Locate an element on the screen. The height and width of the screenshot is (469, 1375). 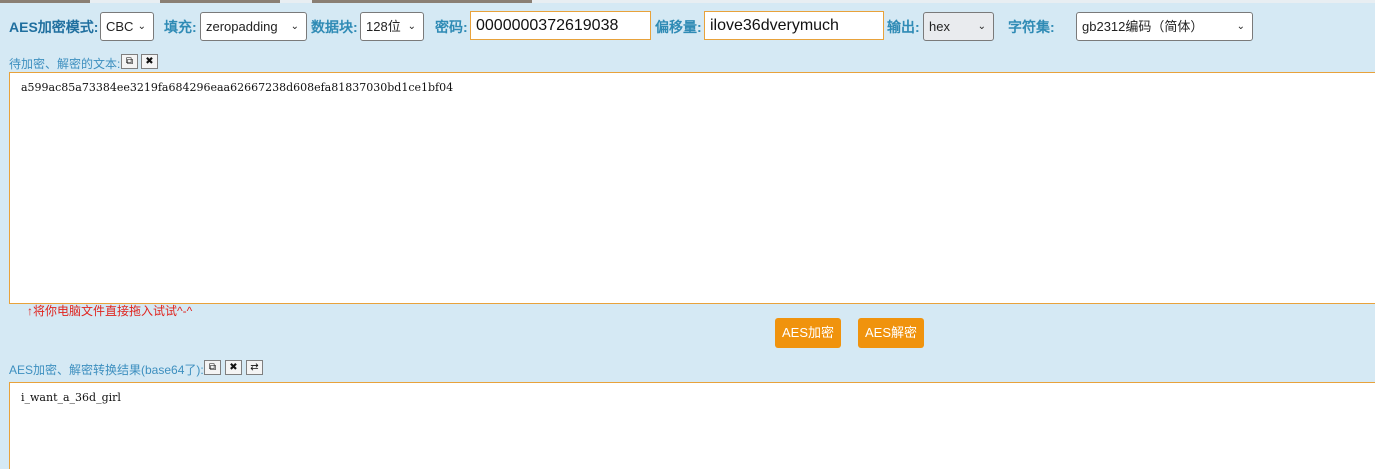
block-label: 数据块: is located at coordinates (334, 27).